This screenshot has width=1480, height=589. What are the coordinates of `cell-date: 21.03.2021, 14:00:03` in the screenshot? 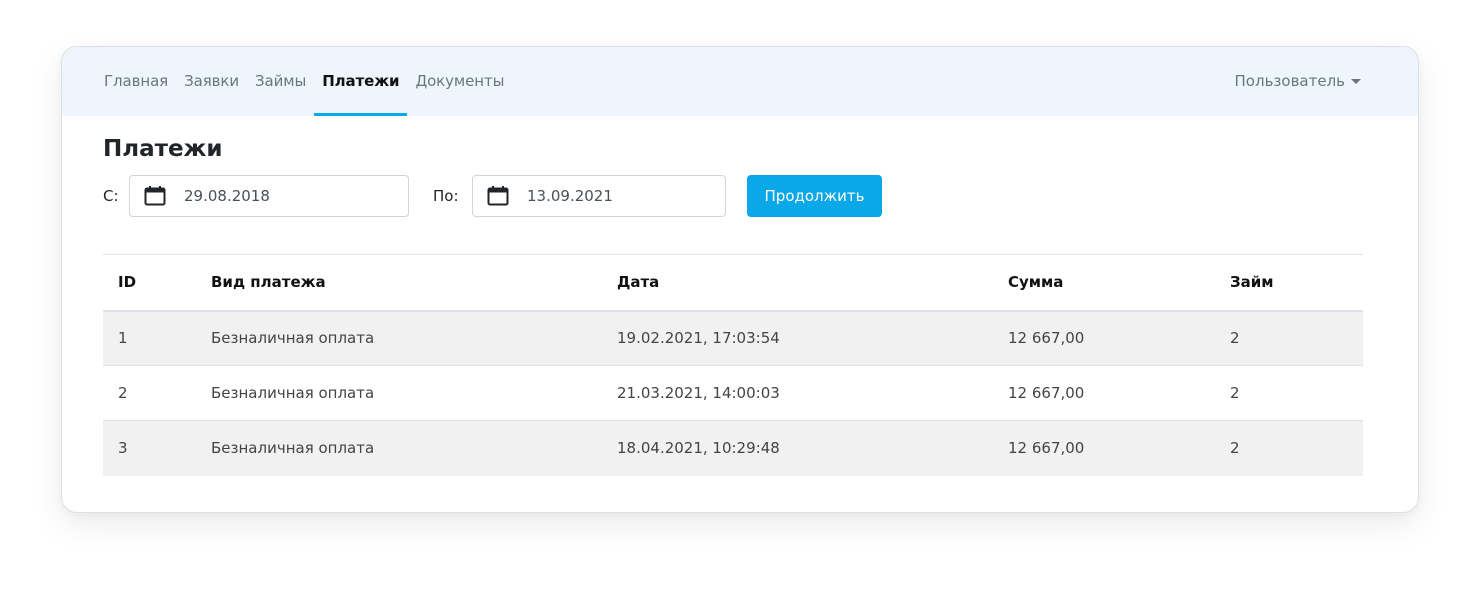 It's located at (797, 393).